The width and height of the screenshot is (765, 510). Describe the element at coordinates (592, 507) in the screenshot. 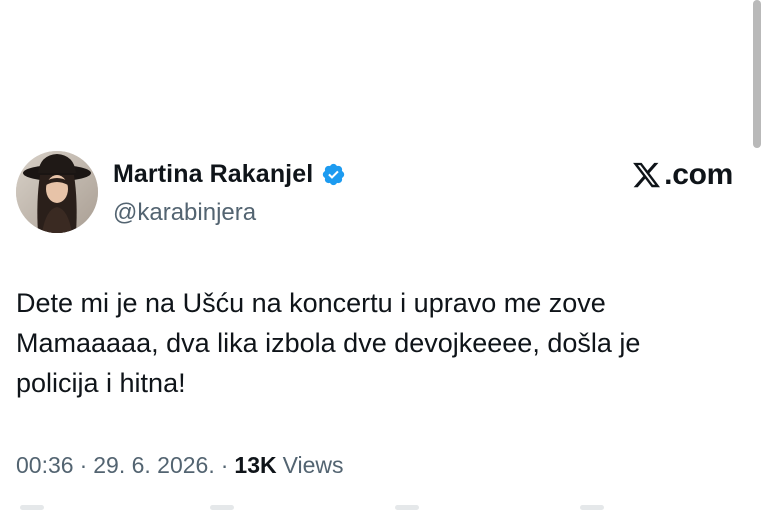

I see `share-icon` at that location.